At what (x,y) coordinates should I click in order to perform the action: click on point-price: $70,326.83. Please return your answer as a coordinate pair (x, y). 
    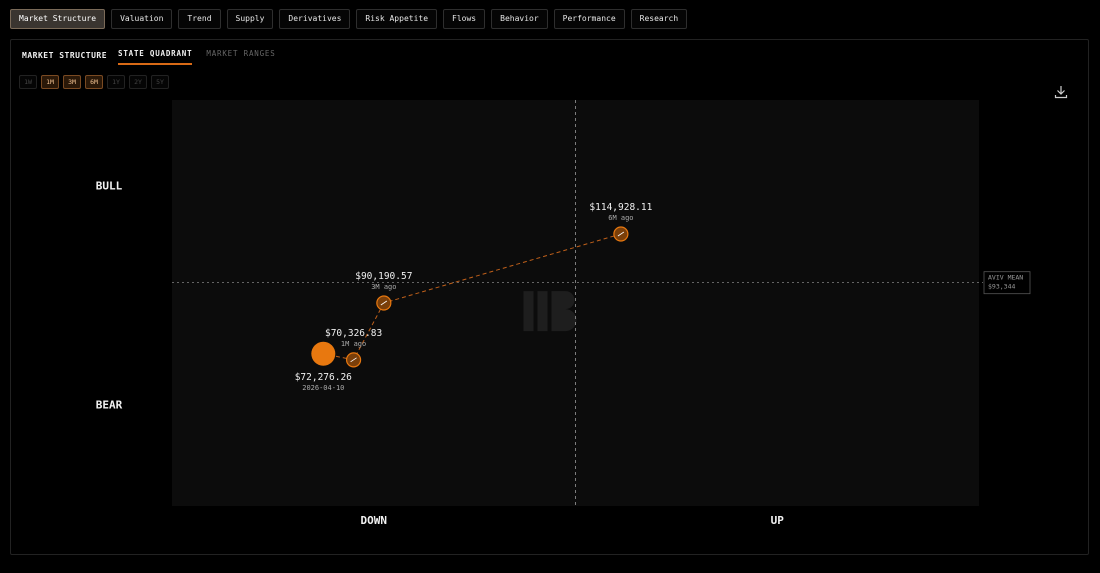
    Looking at the image, I should click on (353, 333).